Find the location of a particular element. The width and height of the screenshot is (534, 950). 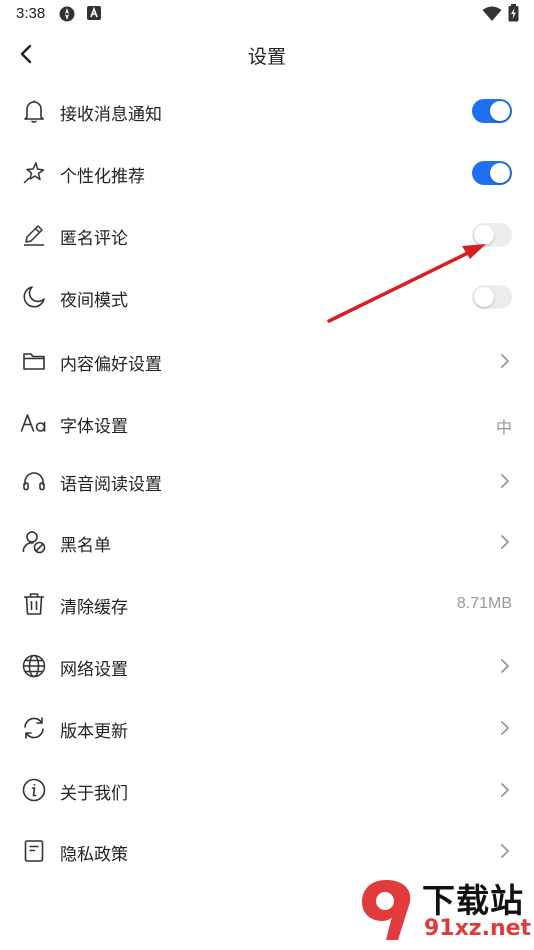

setting-row-content-preferences: 内容偏好设置 is located at coordinates (267, 361).